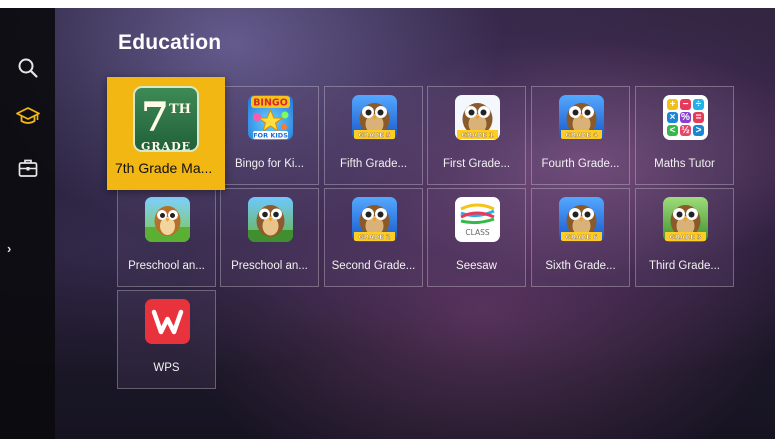 The width and height of the screenshot is (775, 439). Describe the element at coordinates (270, 117) in the screenshot. I see `bingo-icon: BINGO FOR KIDS` at that location.